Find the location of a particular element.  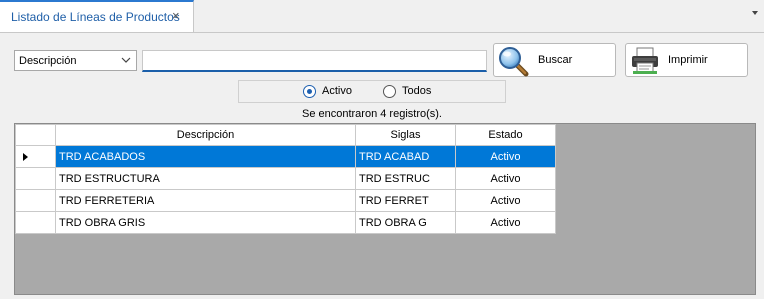

cell-siglas: TRD ACABAD is located at coordinates (405, 156).